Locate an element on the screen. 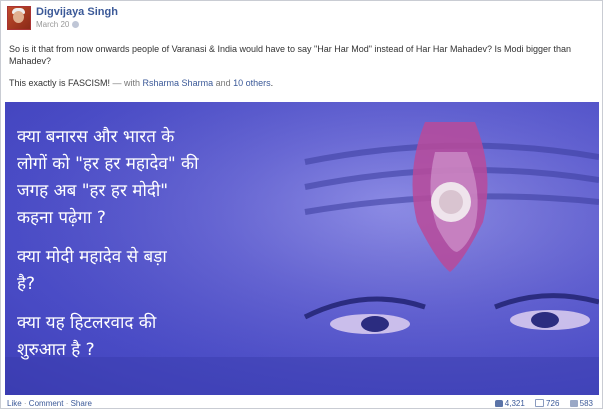 The image size is (605, 411). avatar is located at coordinates (19, 18).